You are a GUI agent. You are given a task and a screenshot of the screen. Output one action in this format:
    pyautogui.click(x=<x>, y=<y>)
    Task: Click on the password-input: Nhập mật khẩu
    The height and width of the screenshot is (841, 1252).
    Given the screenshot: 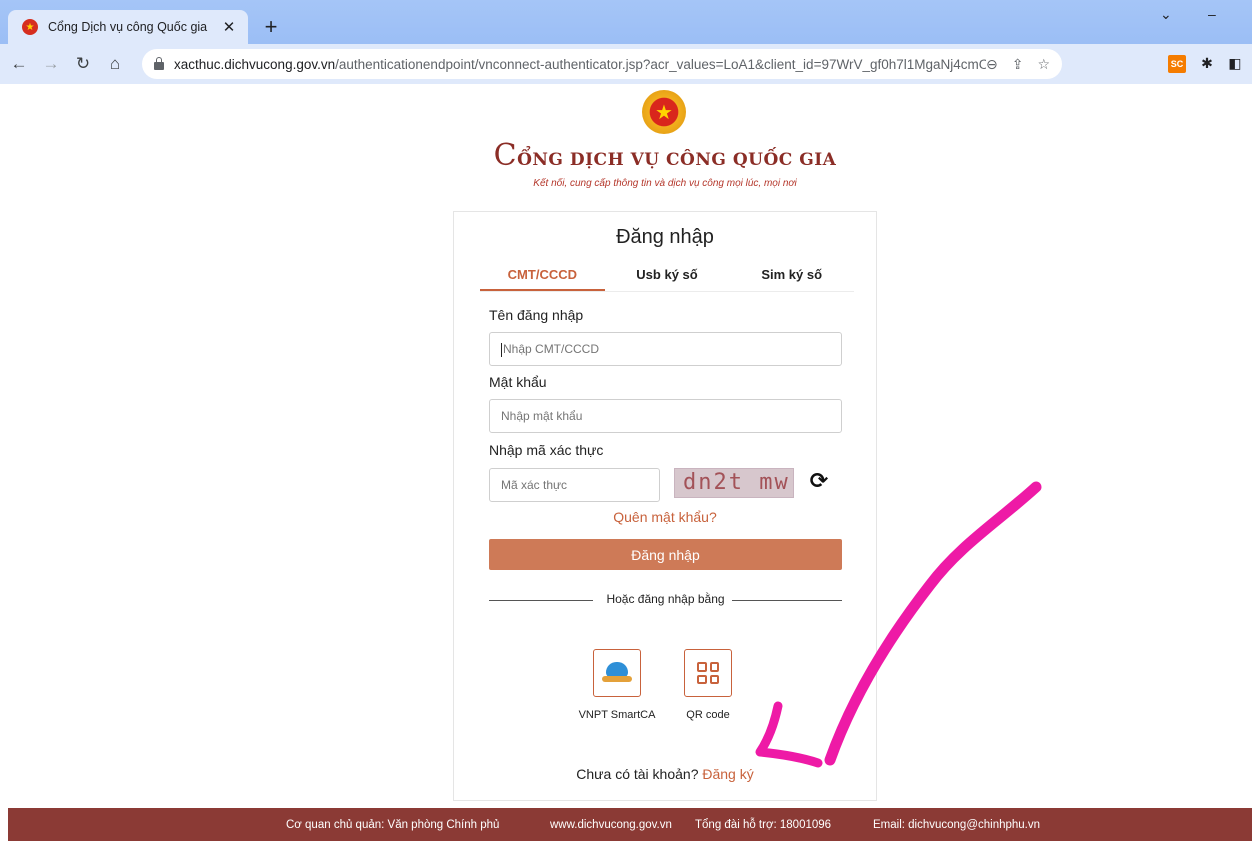 What is the action you would take?
    pyautogui.click(x=665, y=416)
    